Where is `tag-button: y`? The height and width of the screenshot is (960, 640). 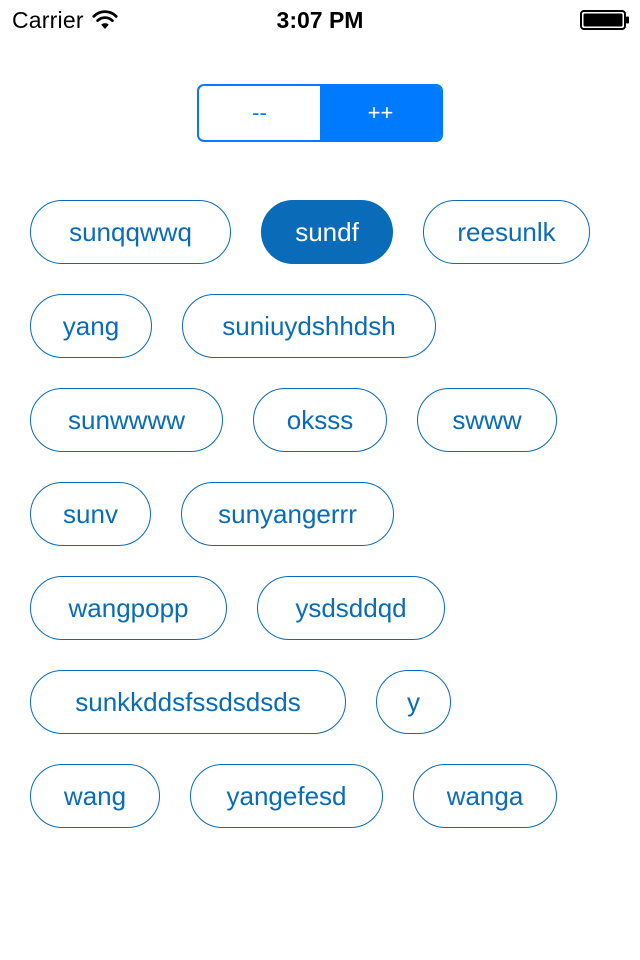 tag-button: y is located at coordinates (413, 702).